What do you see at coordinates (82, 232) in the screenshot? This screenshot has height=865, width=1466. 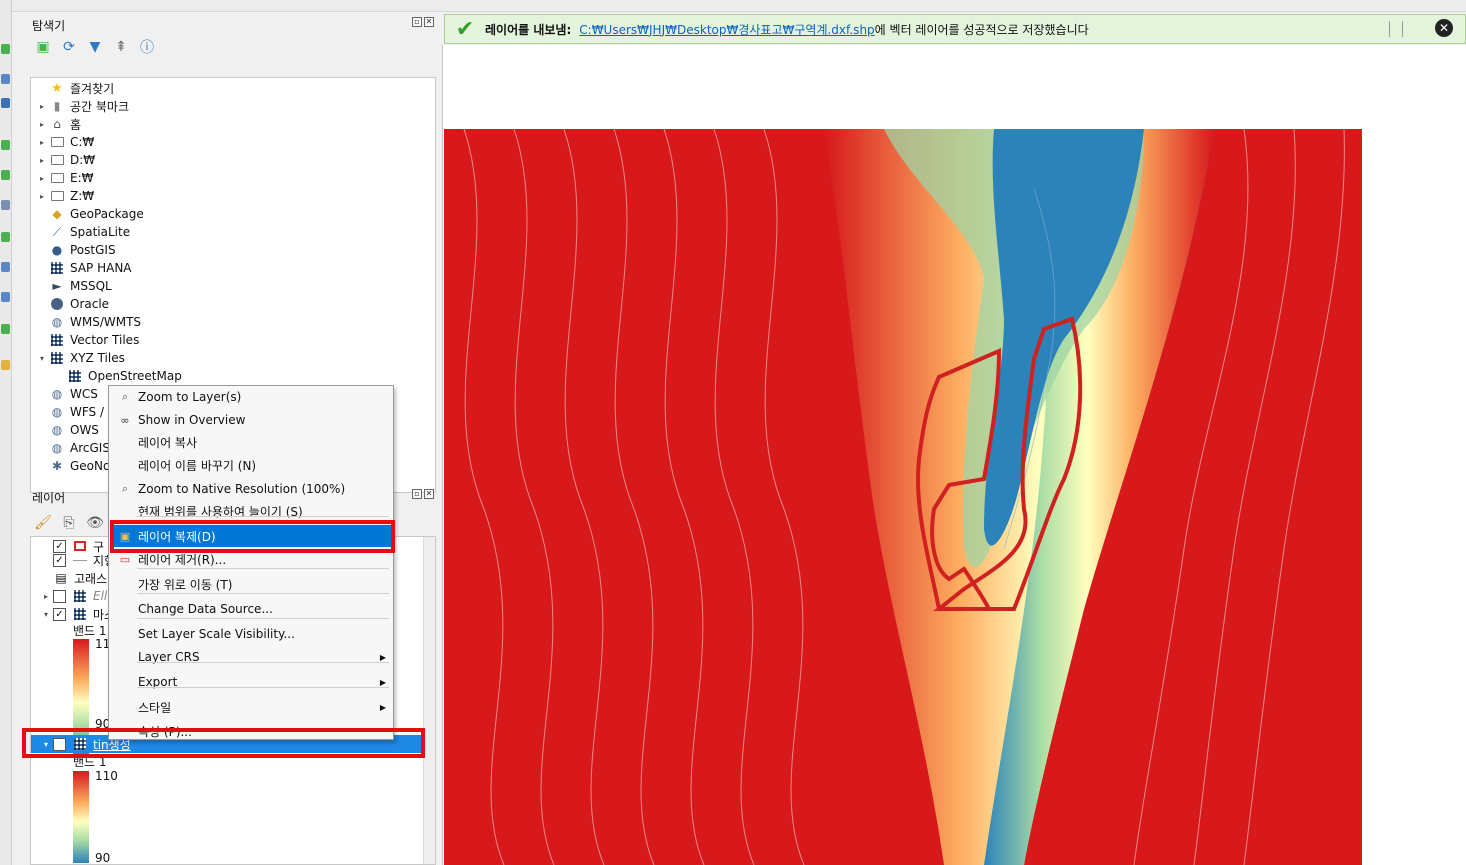 I see `browser-item: ⟋ SpatiaLite` at bounding box center [82, 232].